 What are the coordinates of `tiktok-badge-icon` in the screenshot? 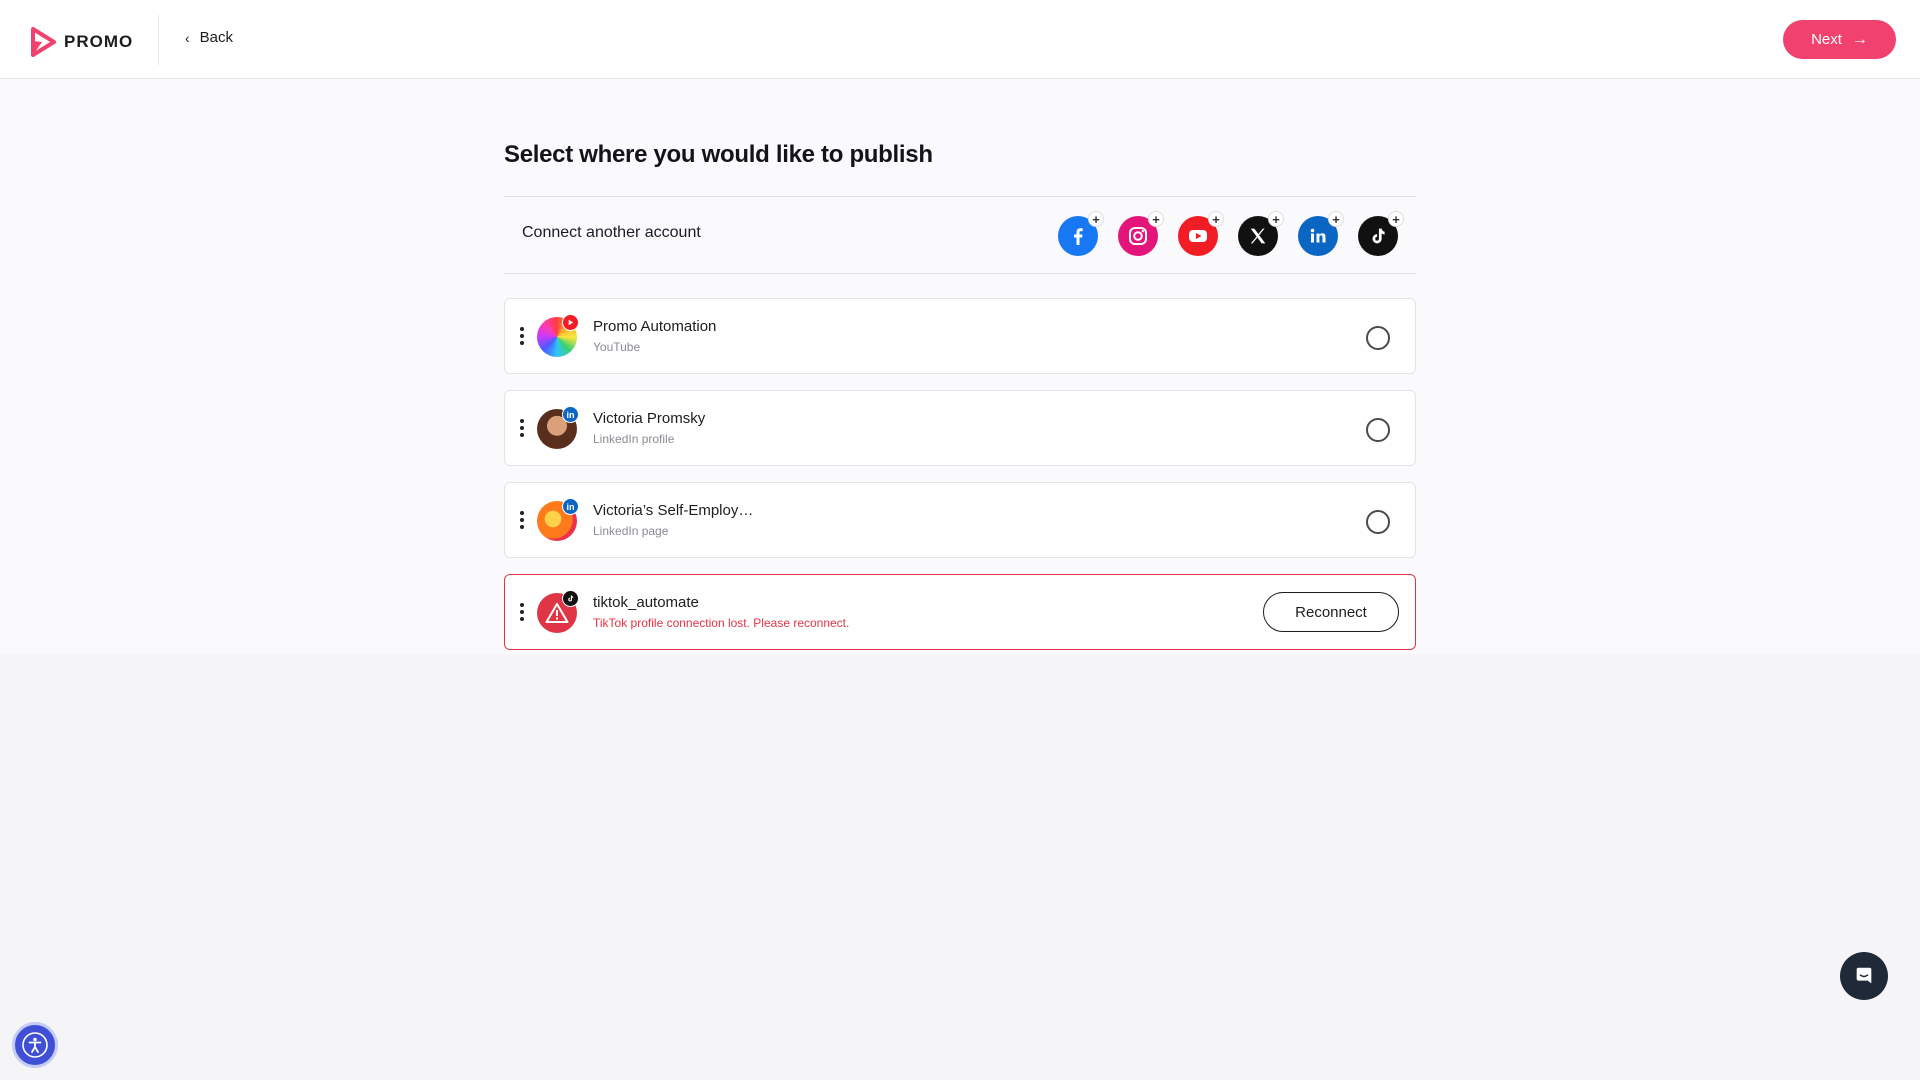 It's located at (570, 598).